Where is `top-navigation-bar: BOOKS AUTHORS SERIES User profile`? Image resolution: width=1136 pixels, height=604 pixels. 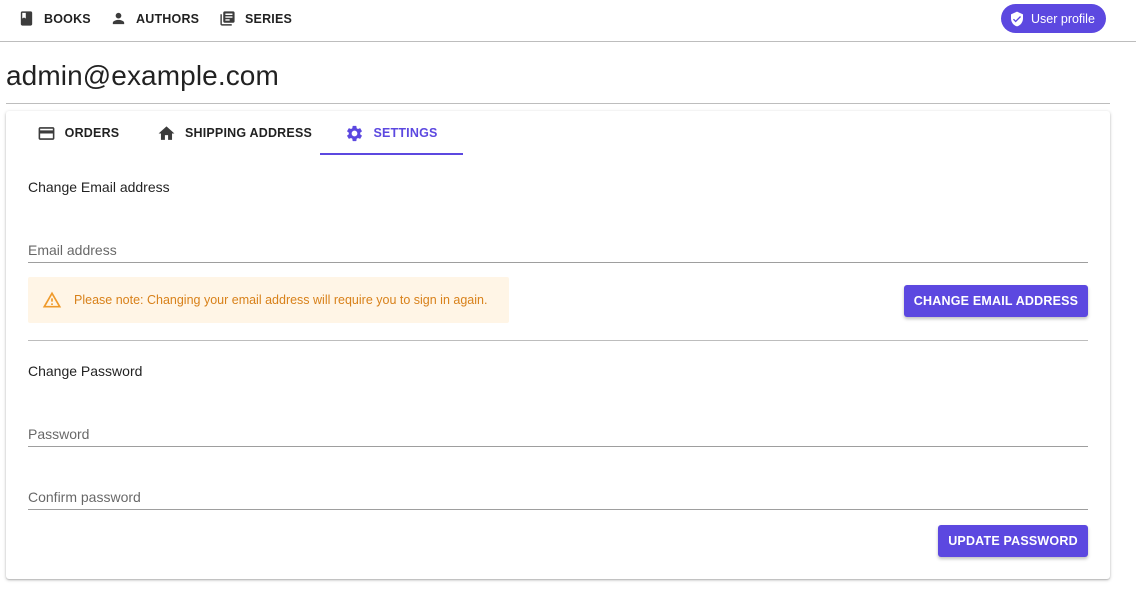 top-navigation-bar: BOOKS AUTHORS SERIES User profile is located at coordinates (568, 21).